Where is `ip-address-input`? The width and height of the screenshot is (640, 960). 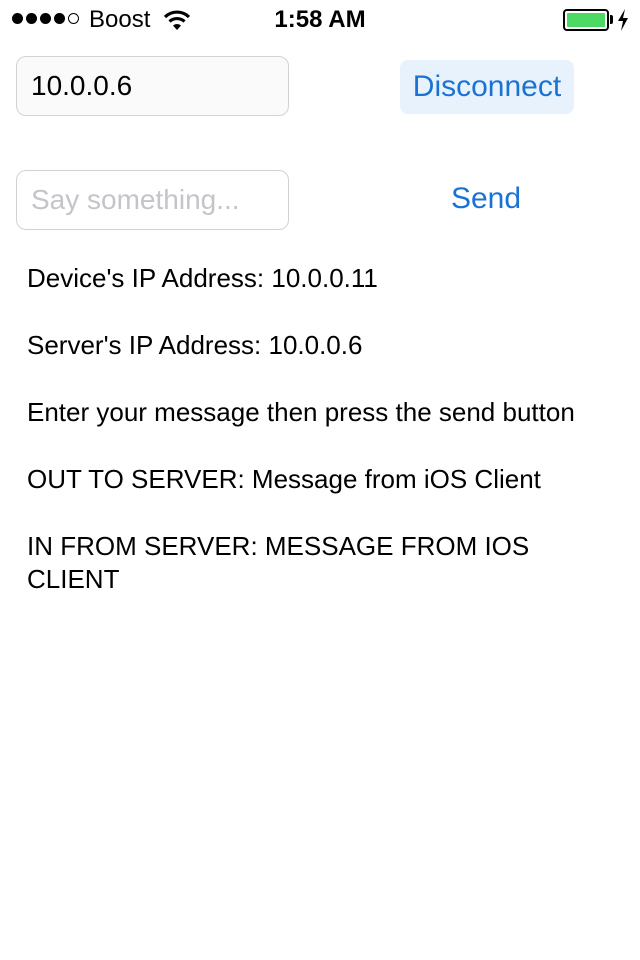 ip-address-input is located at coordinates (152, 86).